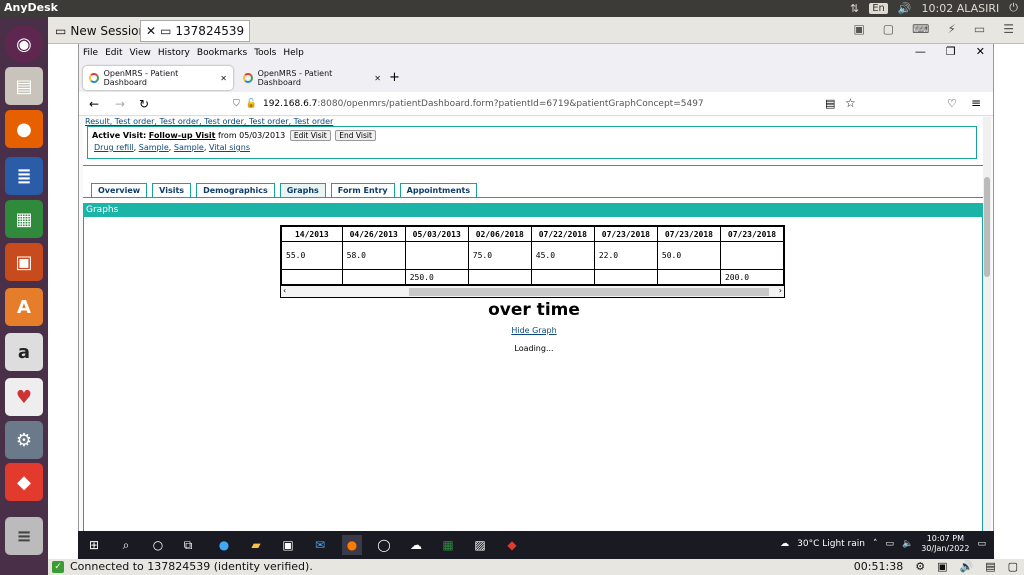  What do you see at coordinates (288, 545) in the screenshot?
I see `store-icon: ▣` at bounding box center [288, 545].